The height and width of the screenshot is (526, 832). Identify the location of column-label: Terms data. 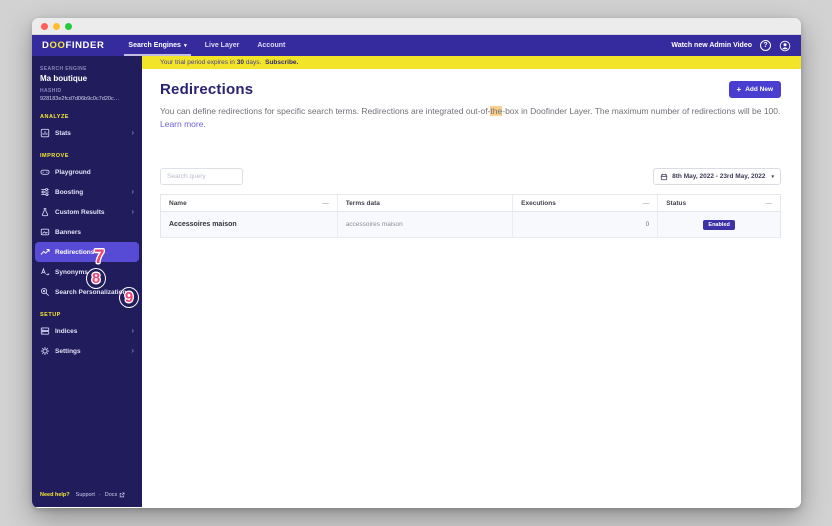
(362, 203).